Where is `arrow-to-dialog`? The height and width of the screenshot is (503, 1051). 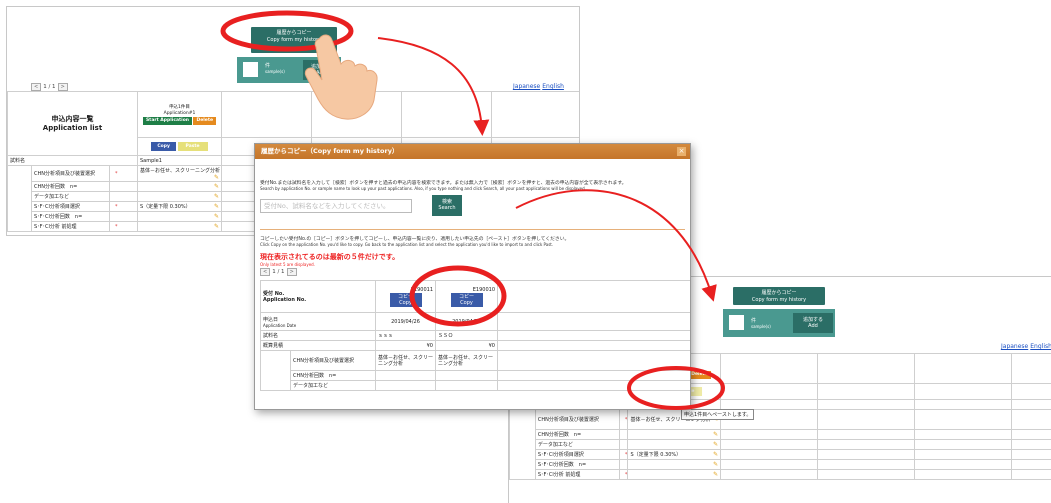 arrow-to-dialog is located at coordinates (433, 86).